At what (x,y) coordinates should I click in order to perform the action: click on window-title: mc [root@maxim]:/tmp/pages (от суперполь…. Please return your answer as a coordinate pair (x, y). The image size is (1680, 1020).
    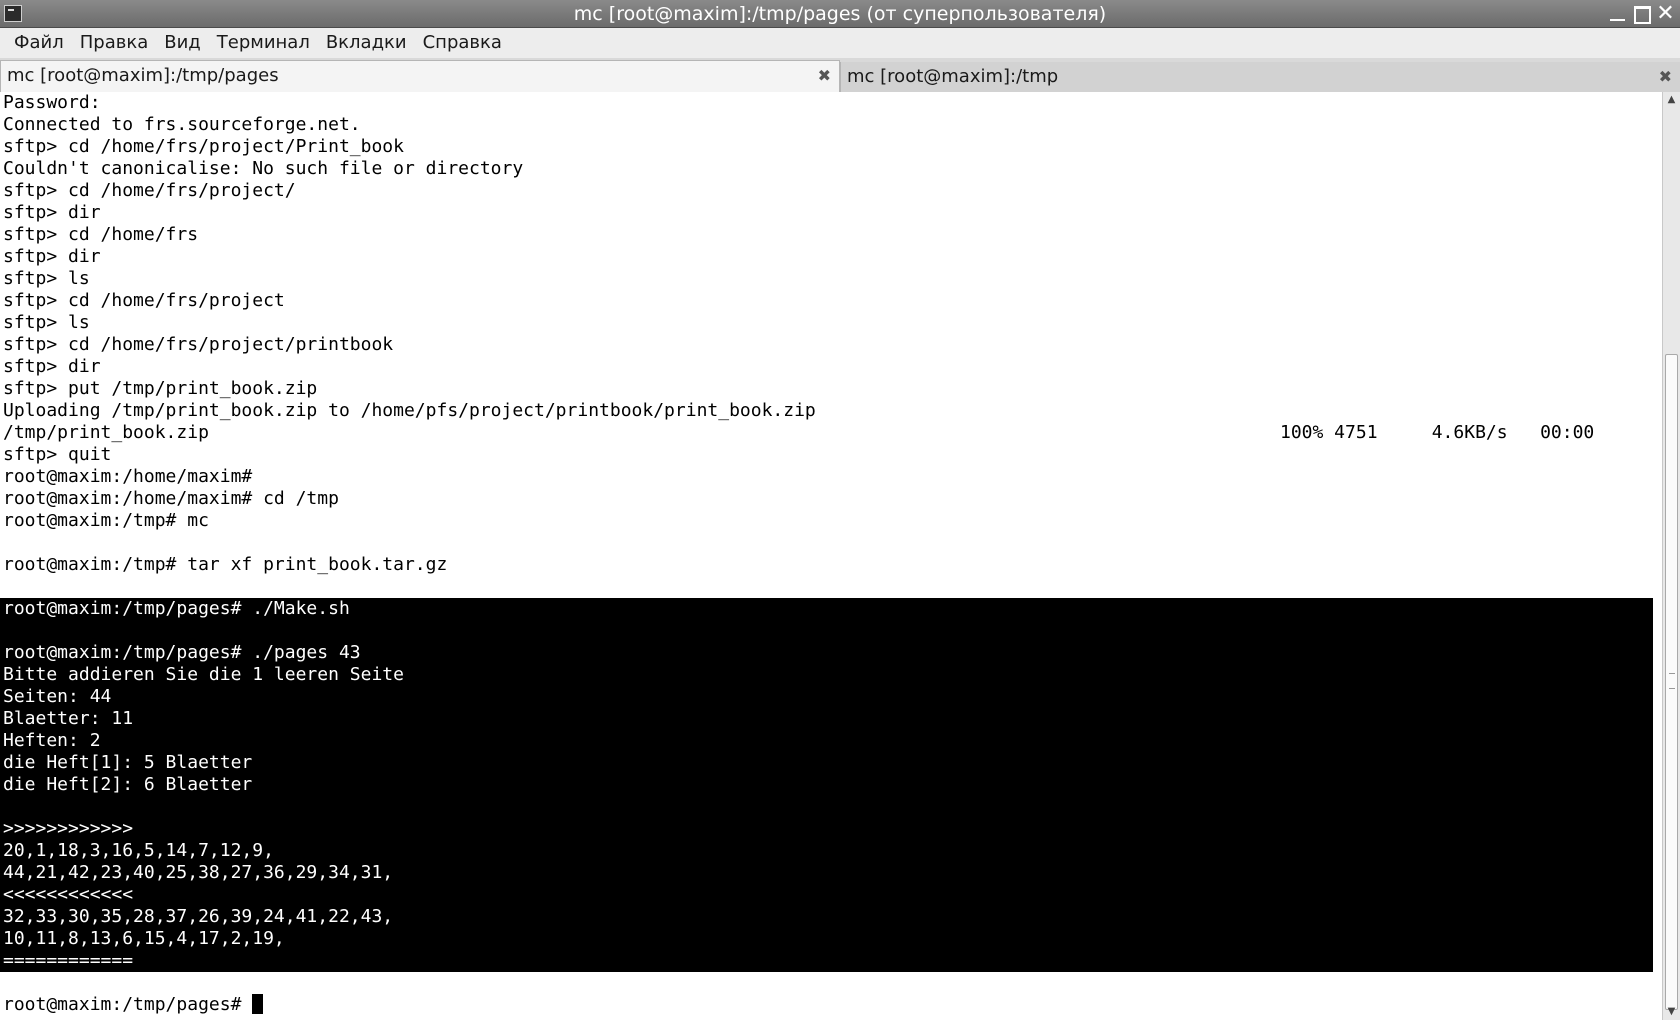
    Looking at the image, I should click on (840, 14).